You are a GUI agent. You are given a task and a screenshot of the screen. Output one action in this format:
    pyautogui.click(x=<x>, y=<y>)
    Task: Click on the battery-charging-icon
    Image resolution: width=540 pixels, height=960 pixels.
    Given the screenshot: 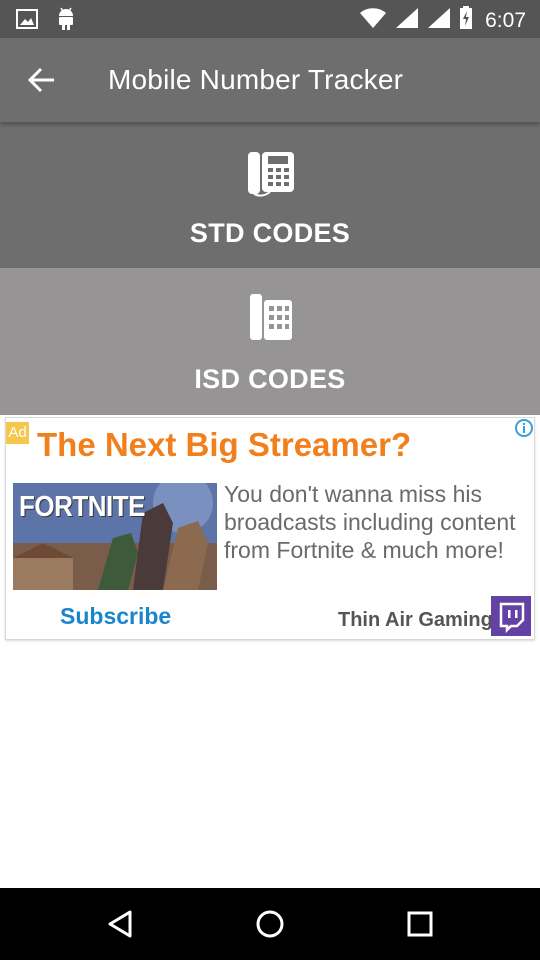 What is the action you would take?
    pyautogui.click(x=466, y=20)
    